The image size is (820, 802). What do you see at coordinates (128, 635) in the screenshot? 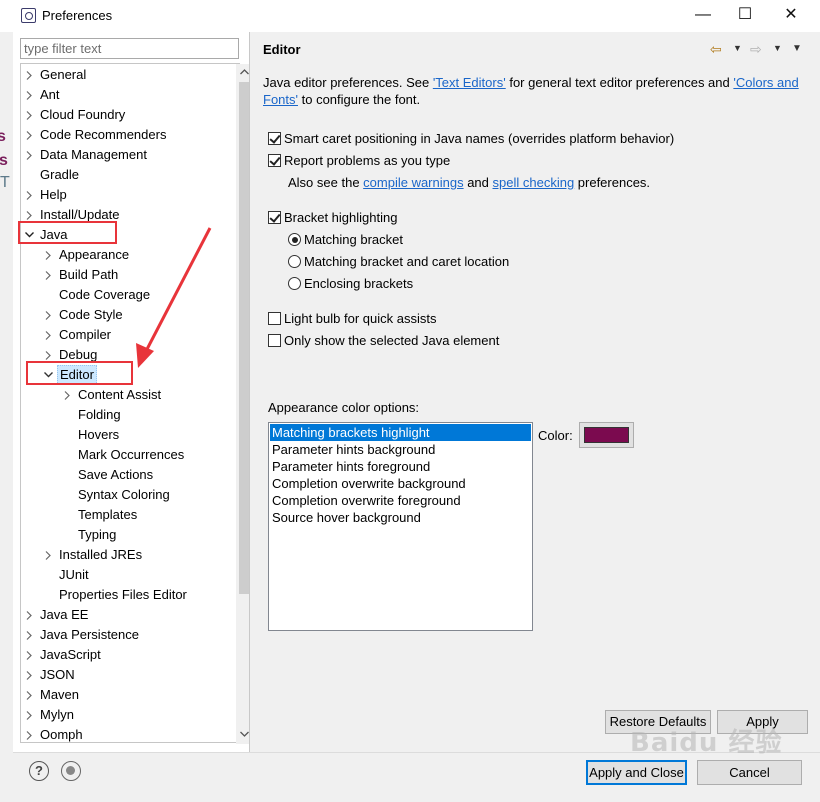
I see `tree-item-java-persistence: Java Persistence` at bounding box center [128, 635].